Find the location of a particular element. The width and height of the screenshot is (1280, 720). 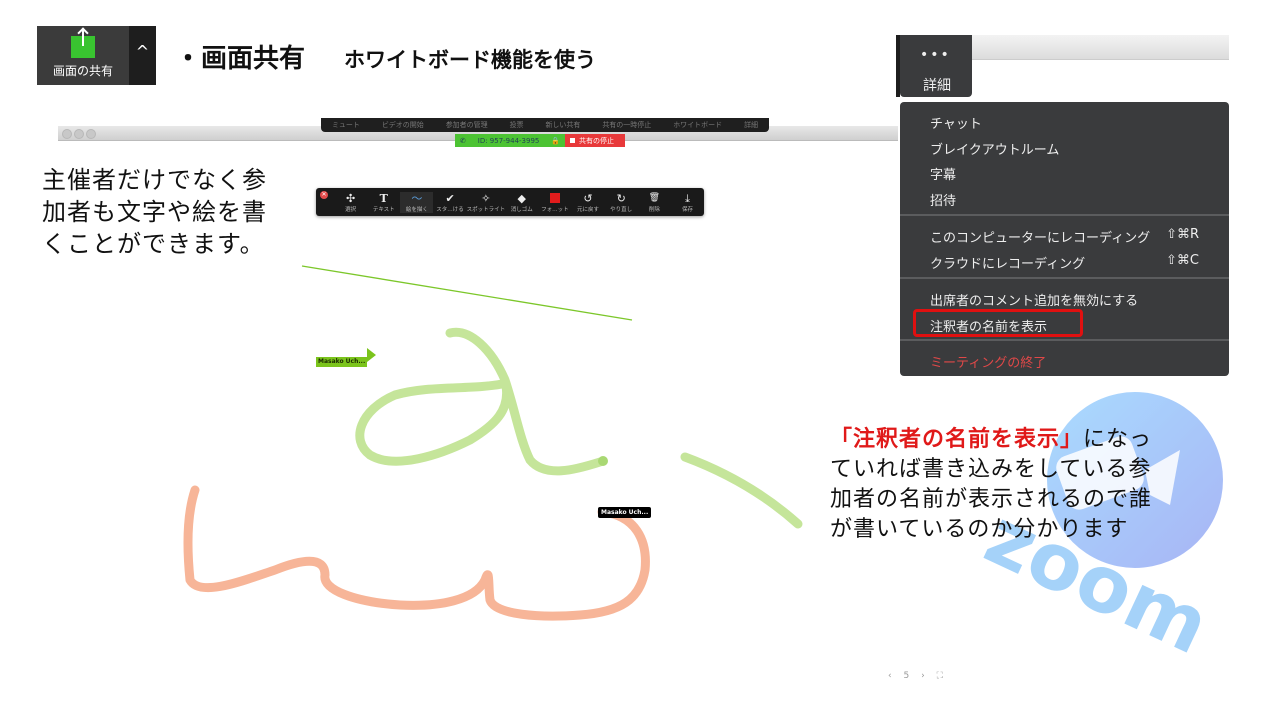

sharing-status-bar: ✆ ID: 957-944-3995 🔒 共有の停止 is located at coordinates (540, 140).